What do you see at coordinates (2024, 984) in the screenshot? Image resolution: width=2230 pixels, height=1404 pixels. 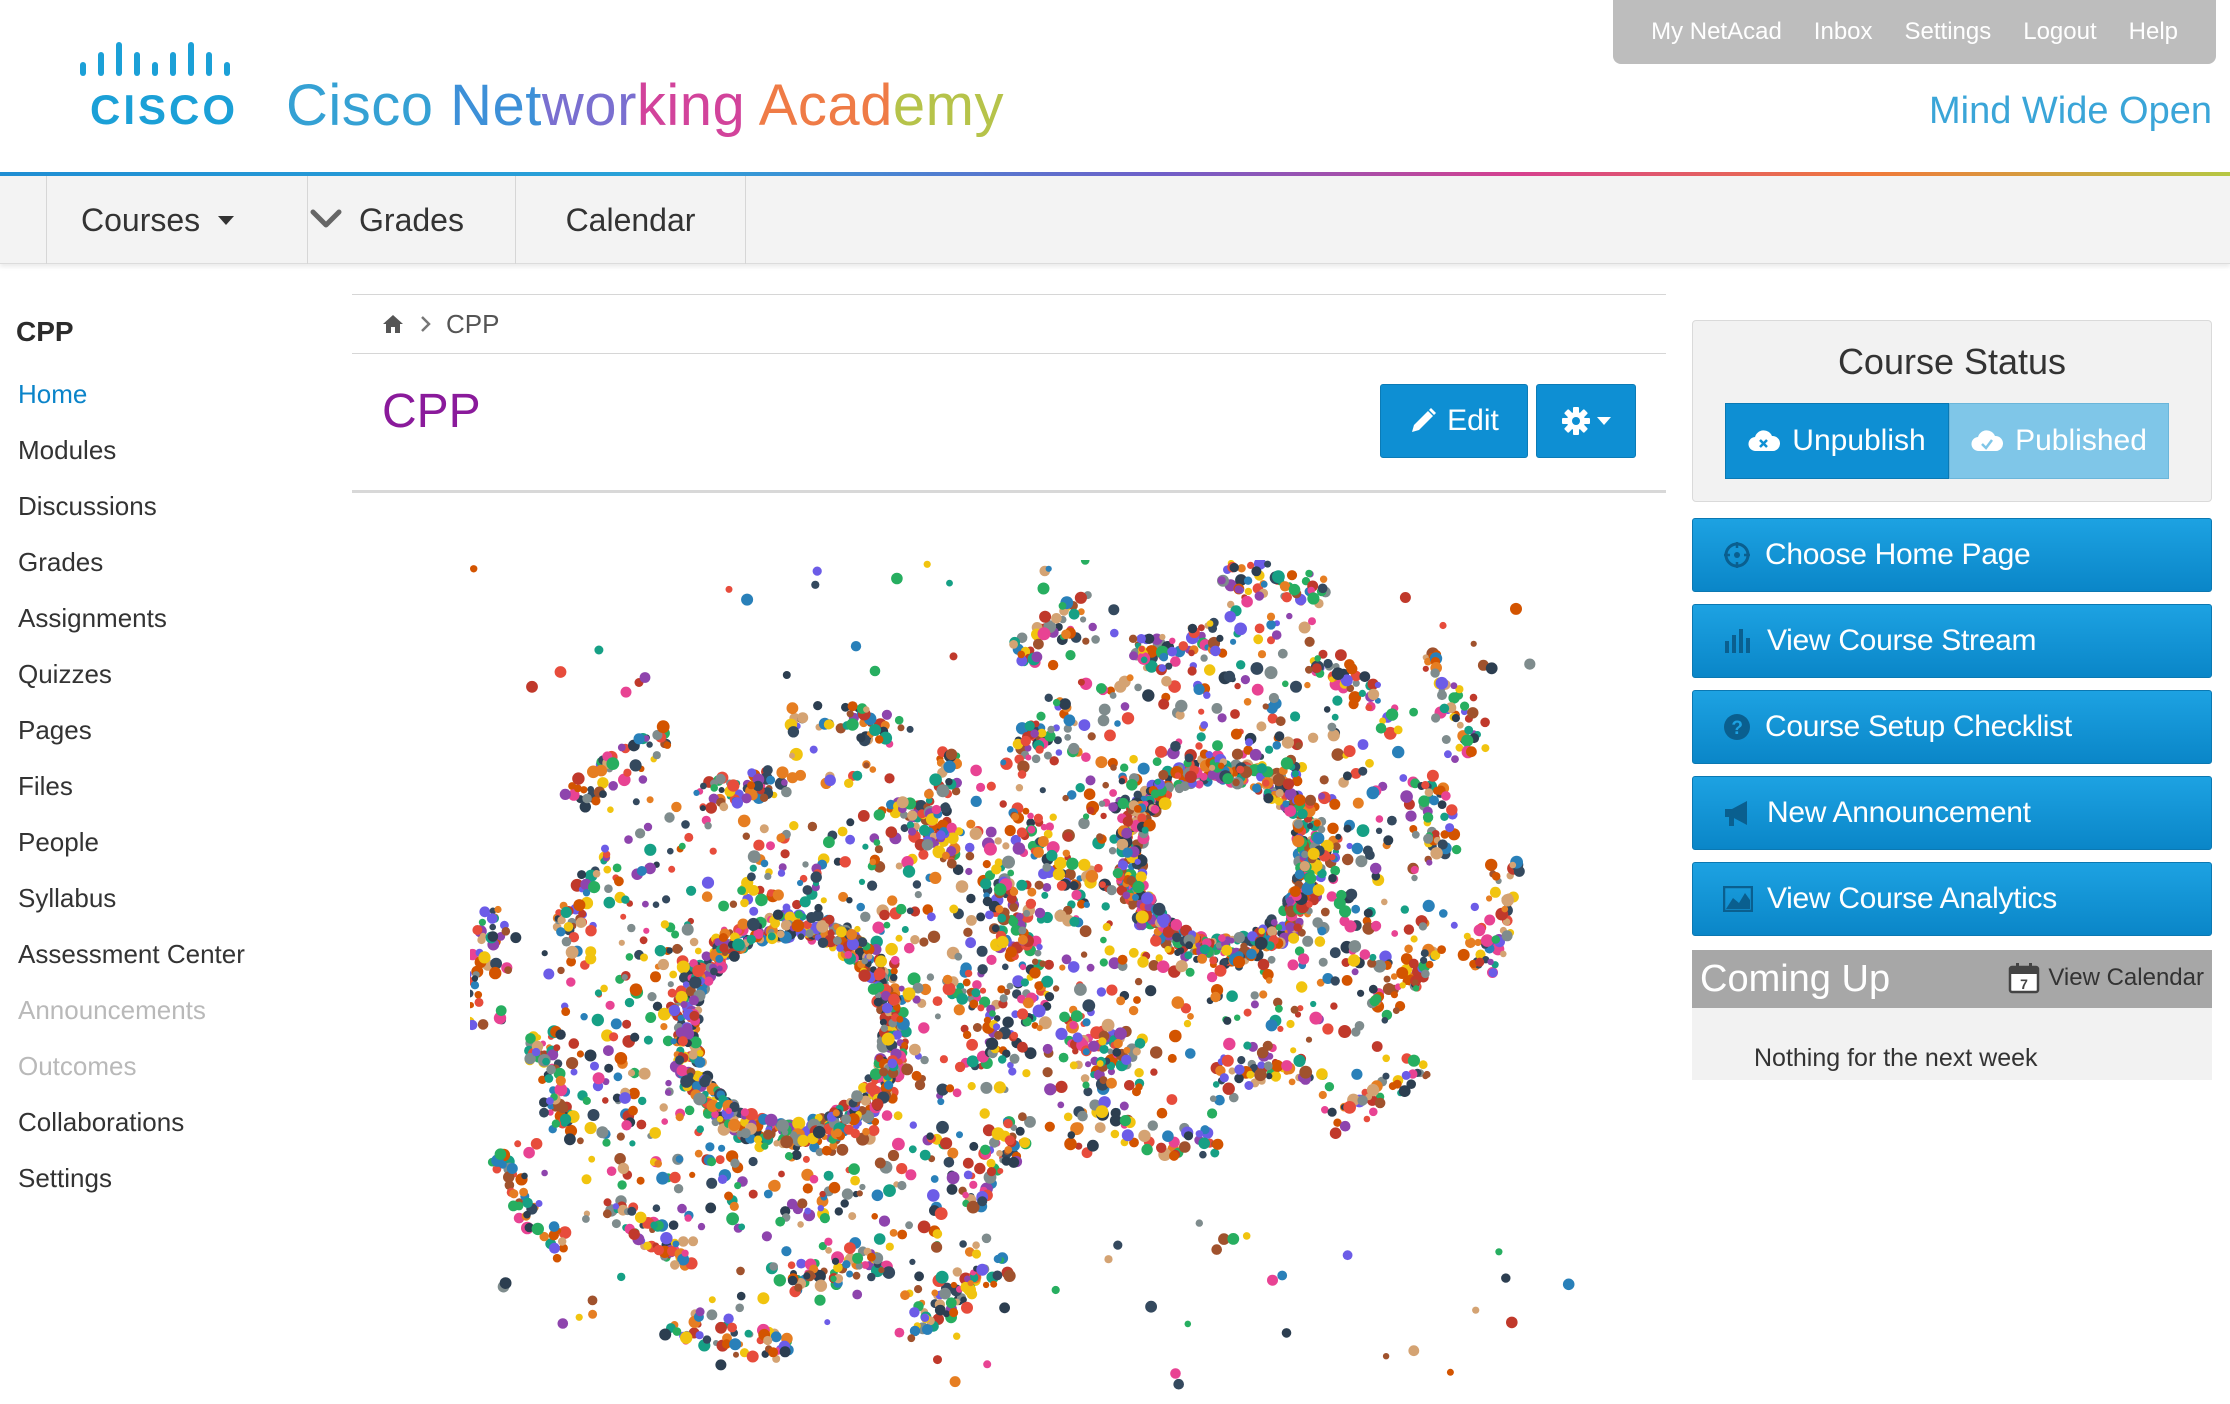 I see `calendar-icon-day: 7` at bounding box center [2024, 984].